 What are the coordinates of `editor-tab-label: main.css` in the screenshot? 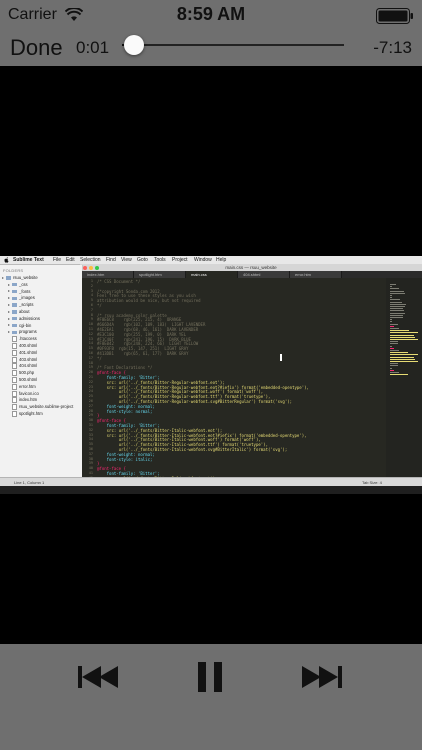 It's located at (199, 274).